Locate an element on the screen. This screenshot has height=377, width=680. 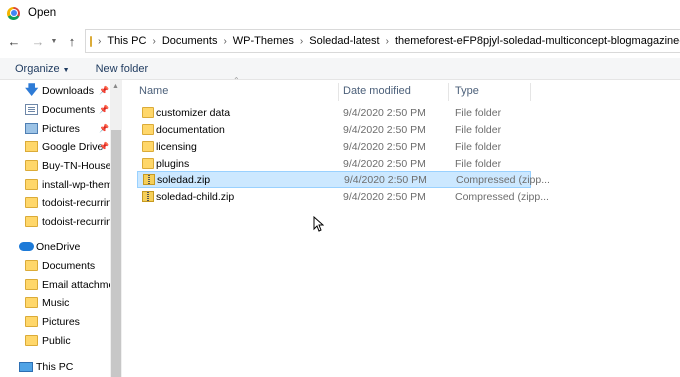
nav-item-pictures: Pictures 📌 is located at coordinates (55, 128).